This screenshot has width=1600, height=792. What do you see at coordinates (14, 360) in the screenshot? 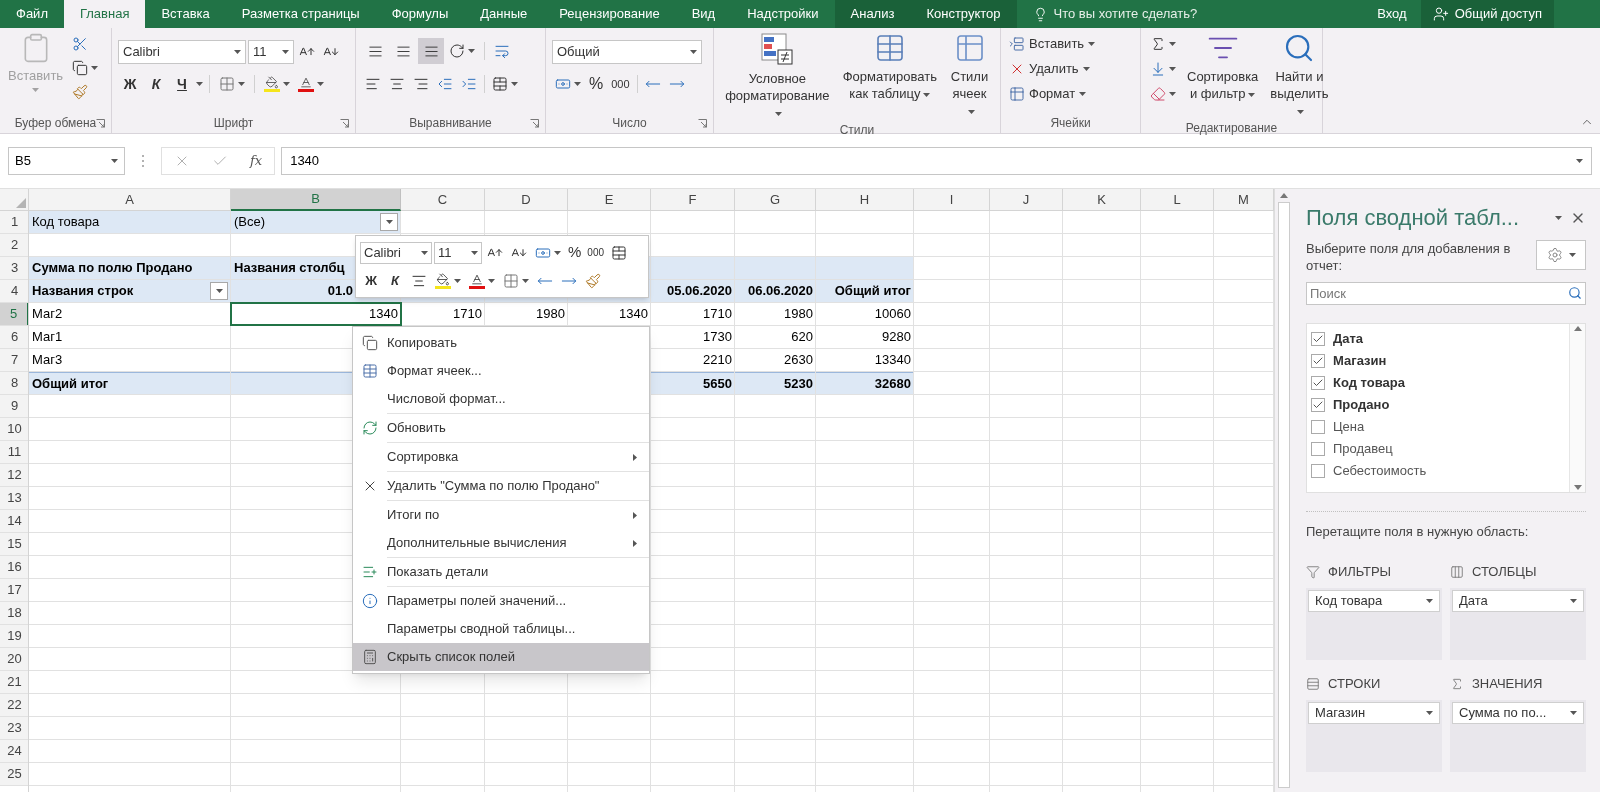
I see `row-header: 7` at bounding box center [14, 360].